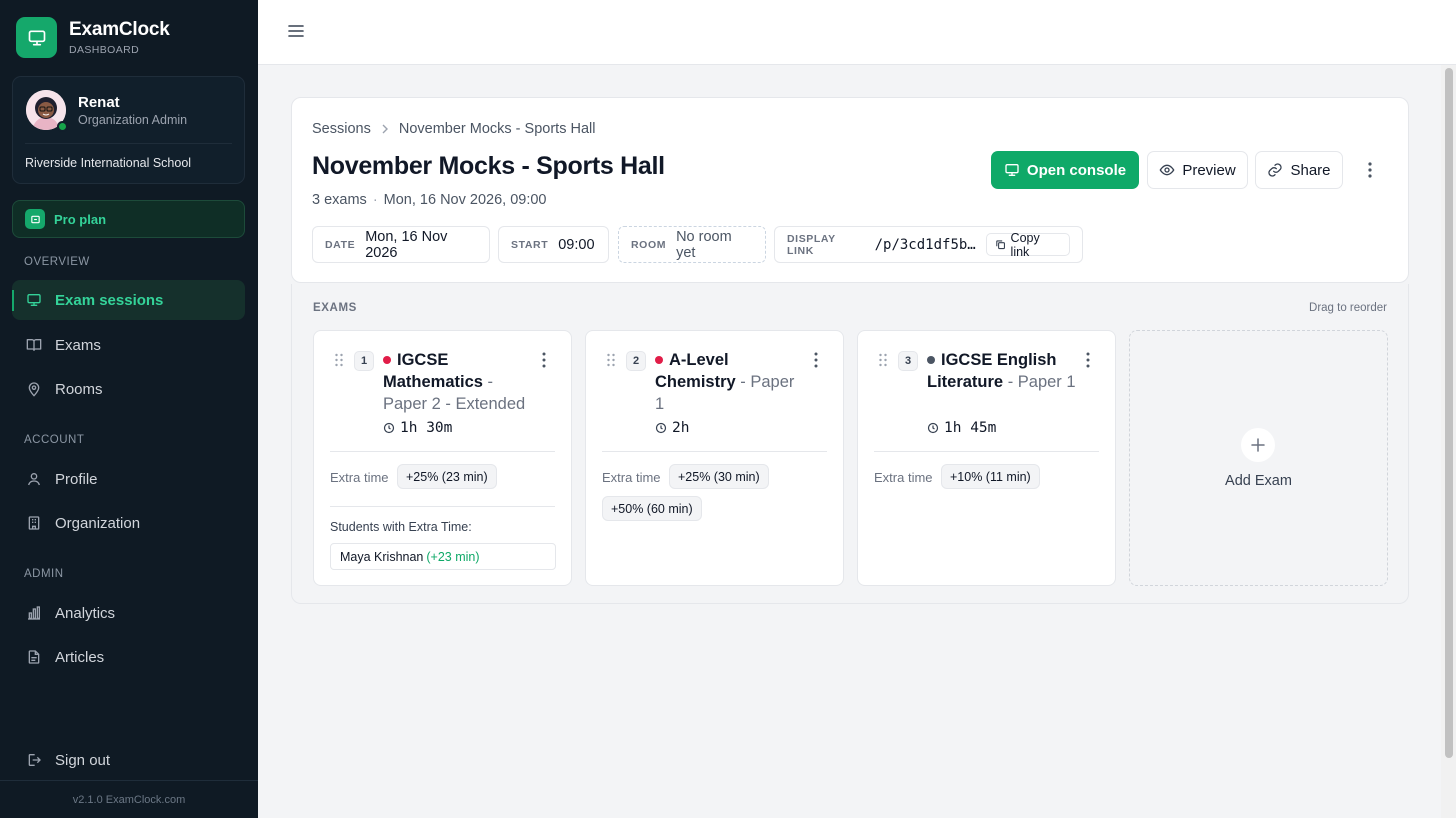 The image size is (1456, 818). I want to click on building-icon, so click(34, 523).